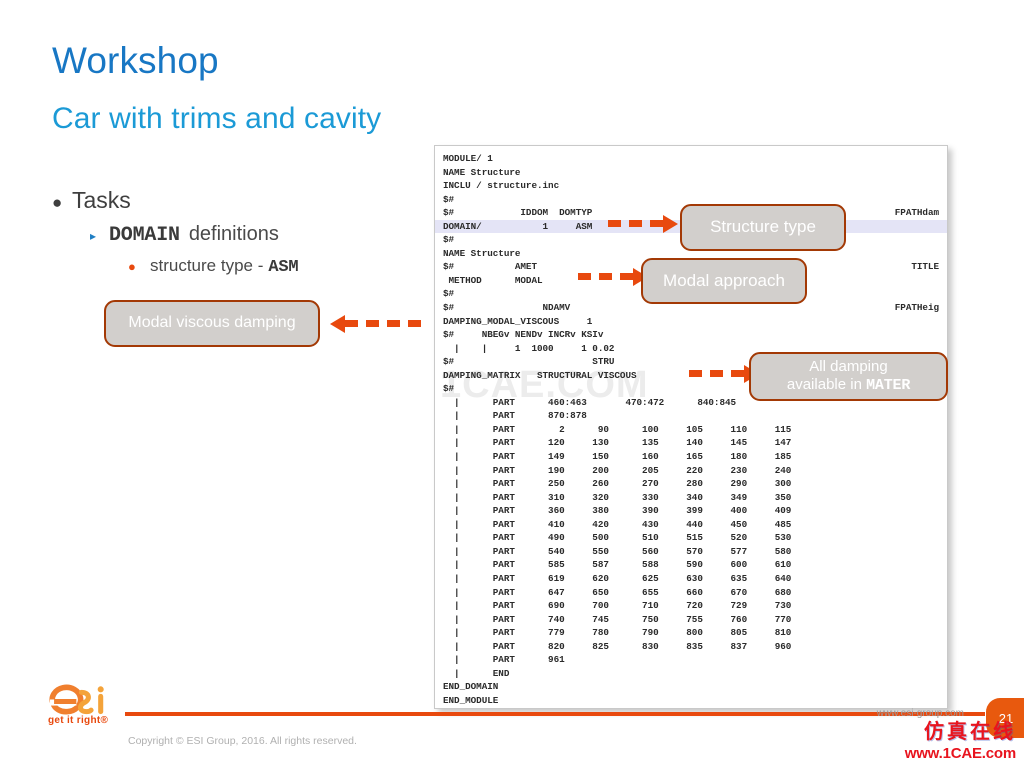  I want to click on code-line: END_DOMAIN, so click(691, 687).